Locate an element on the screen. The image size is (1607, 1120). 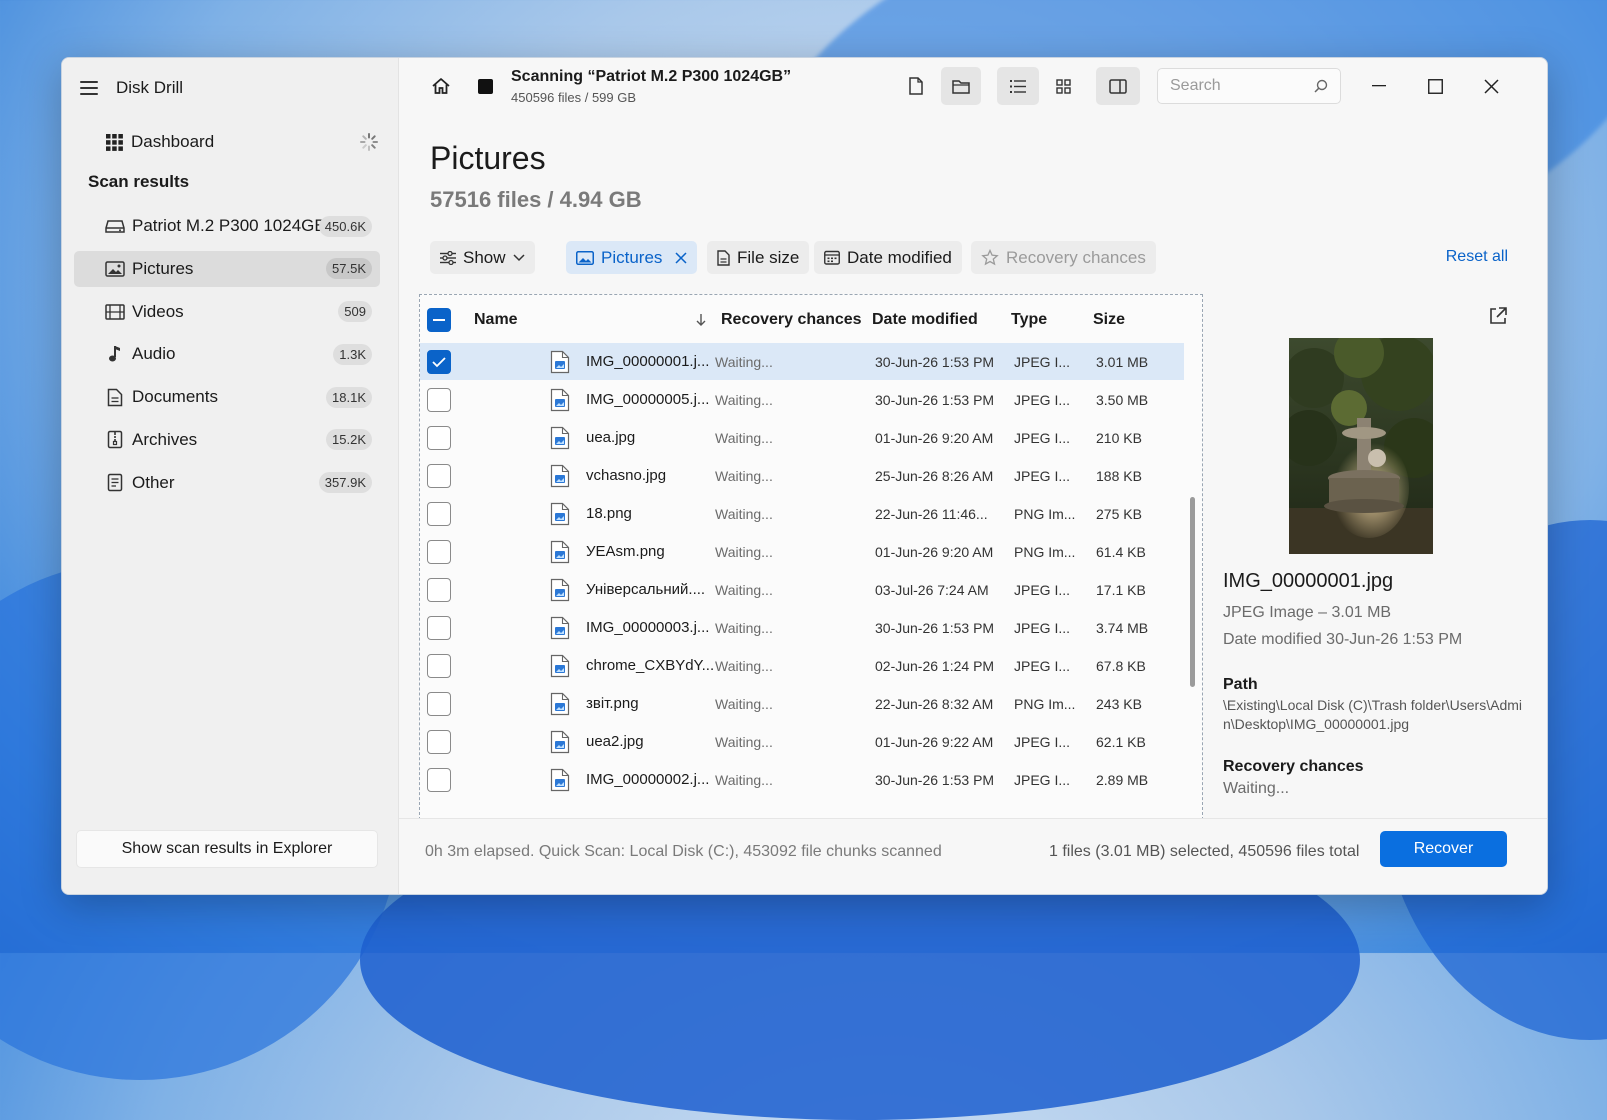
sidebar-item-documents: Documents 18.1K is located at coordinates (227, 397).